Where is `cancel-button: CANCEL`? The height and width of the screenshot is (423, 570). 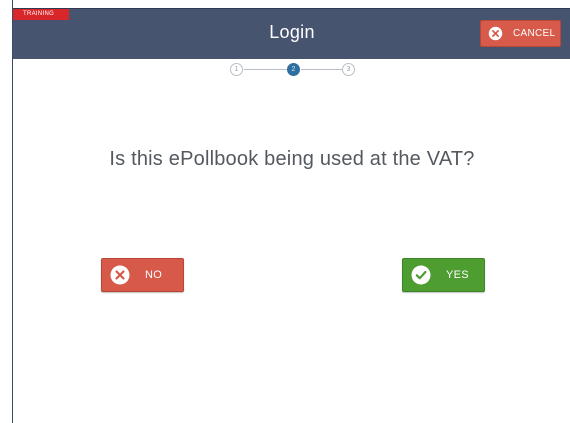
cancel-button: CANCEL is located at coordinates (520, 33).